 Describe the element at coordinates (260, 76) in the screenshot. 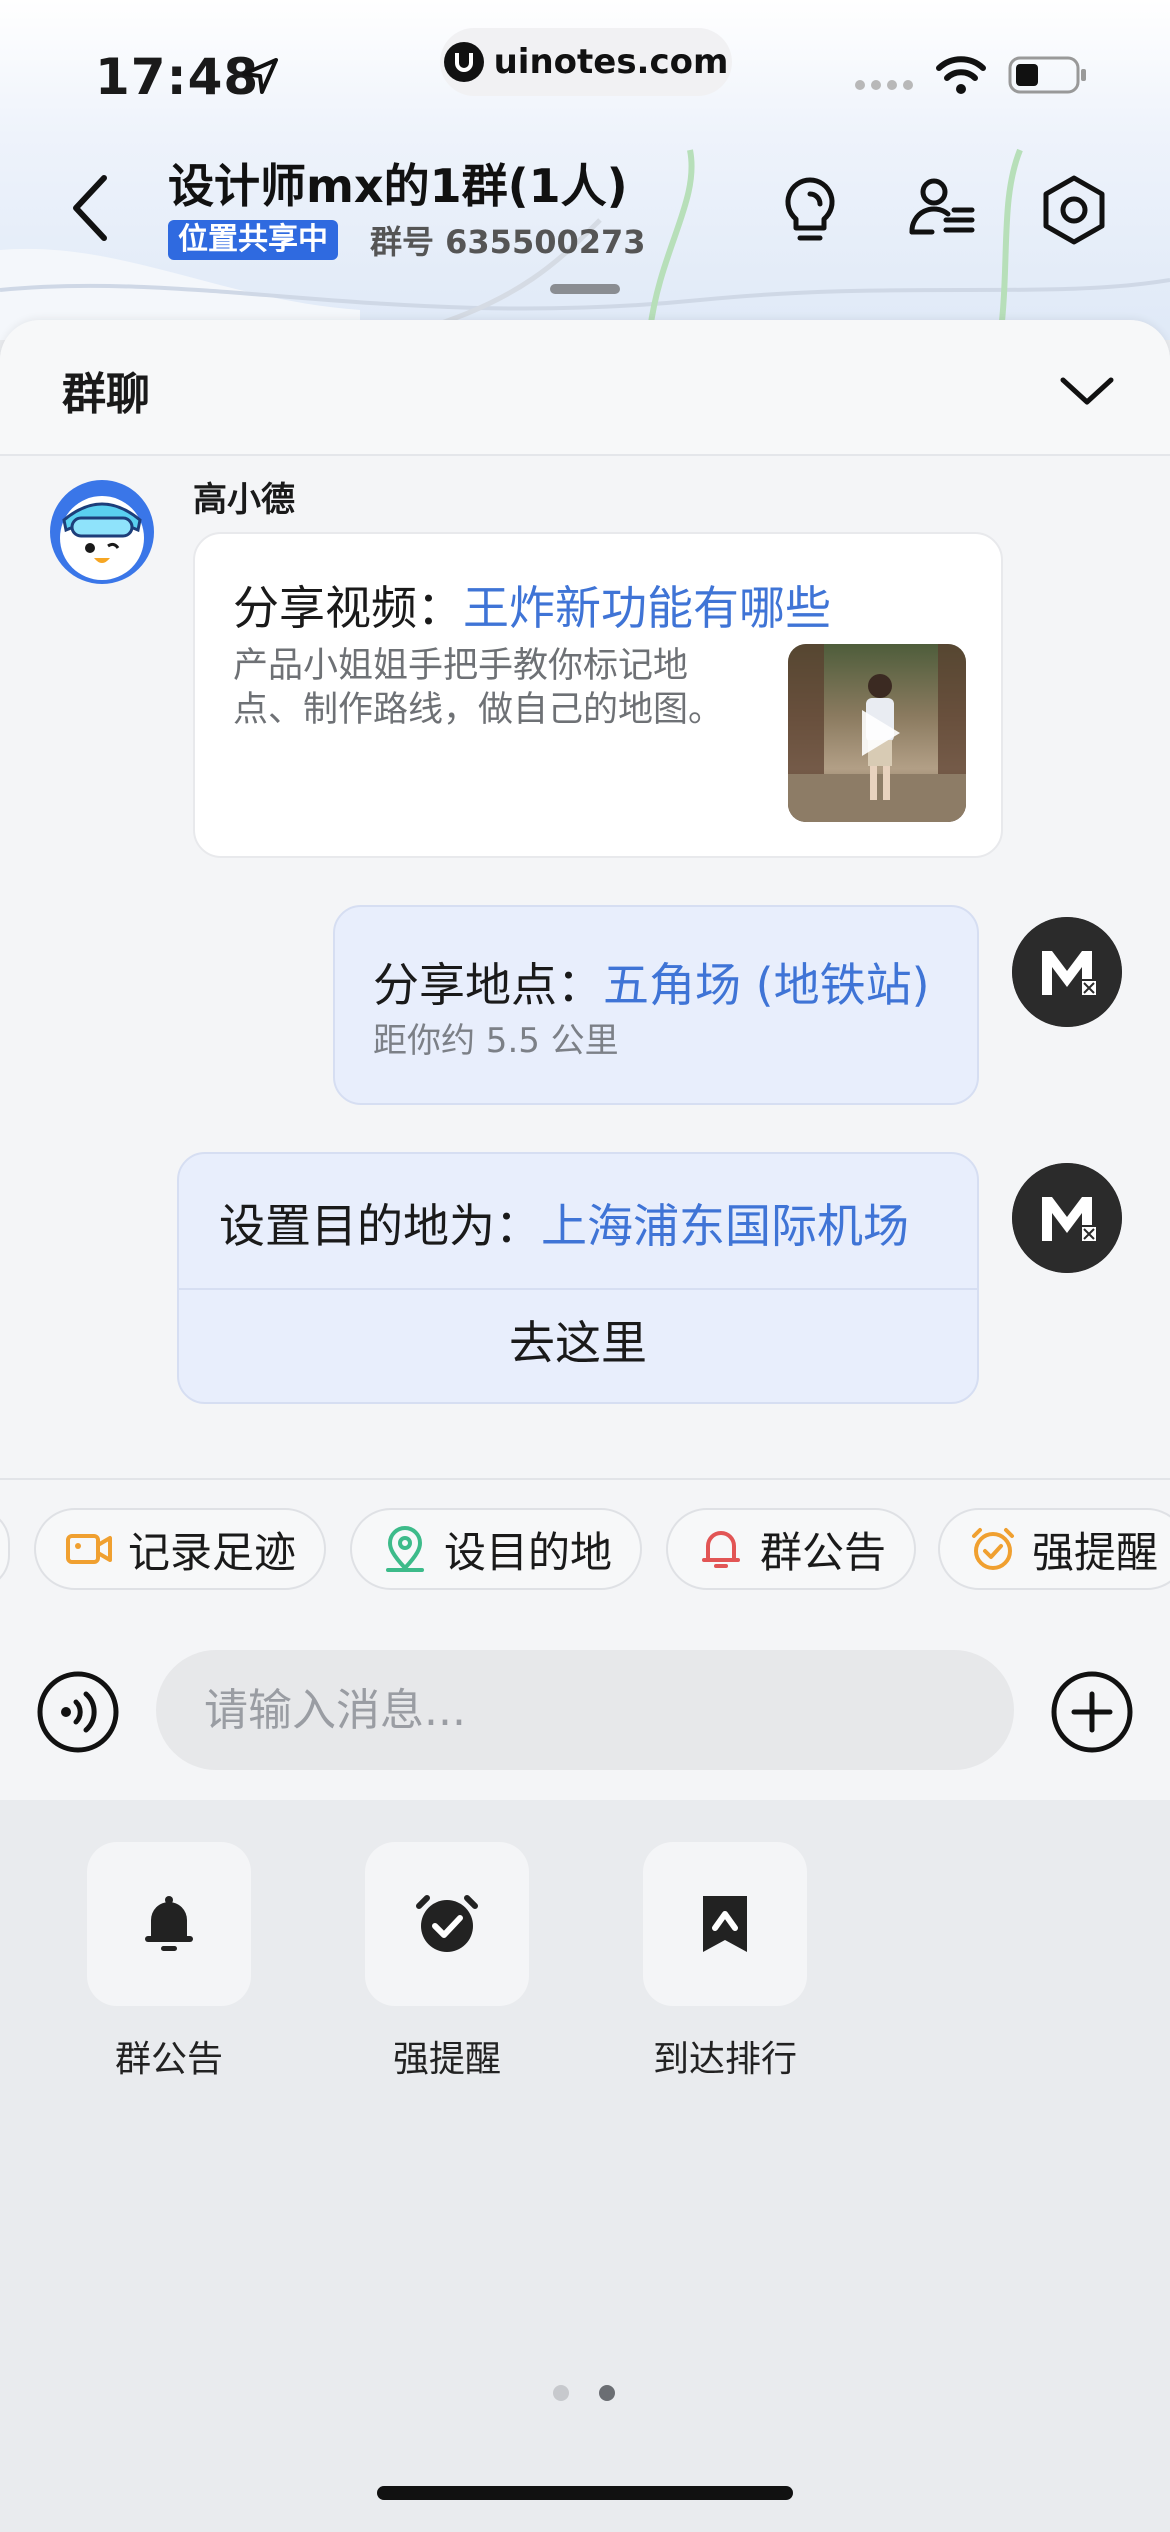

I see `location-arrow-icon` at that location.